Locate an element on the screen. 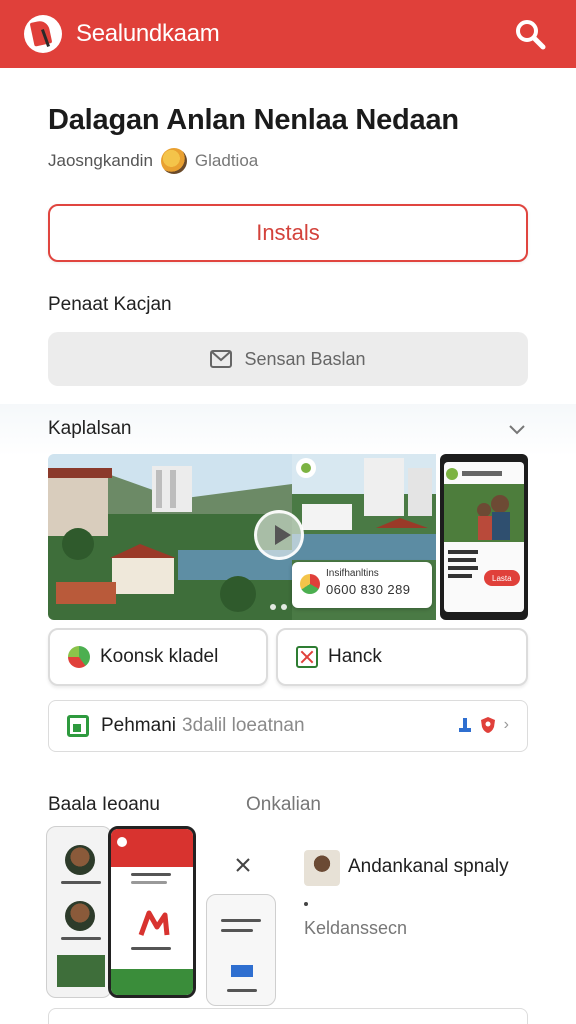  screenshot-gallery: Lasta Insifhanltins 0600 830 289 is located at coordinates (288, 537).